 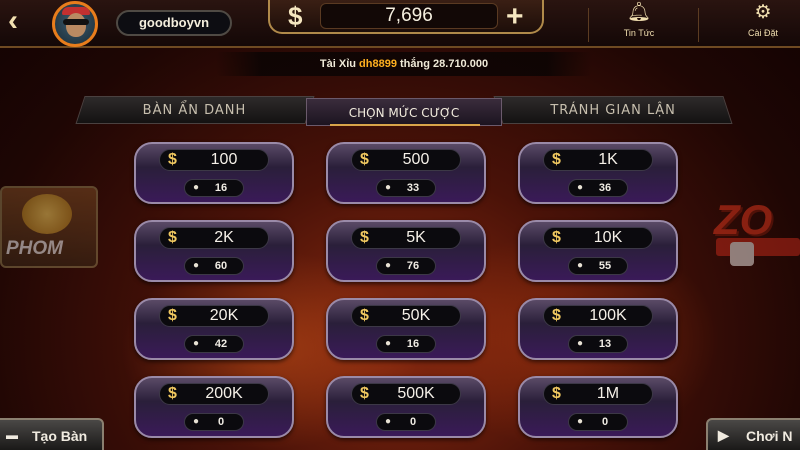 I want to click on bet-amount-box: $1K, so click(x=598, y=160).